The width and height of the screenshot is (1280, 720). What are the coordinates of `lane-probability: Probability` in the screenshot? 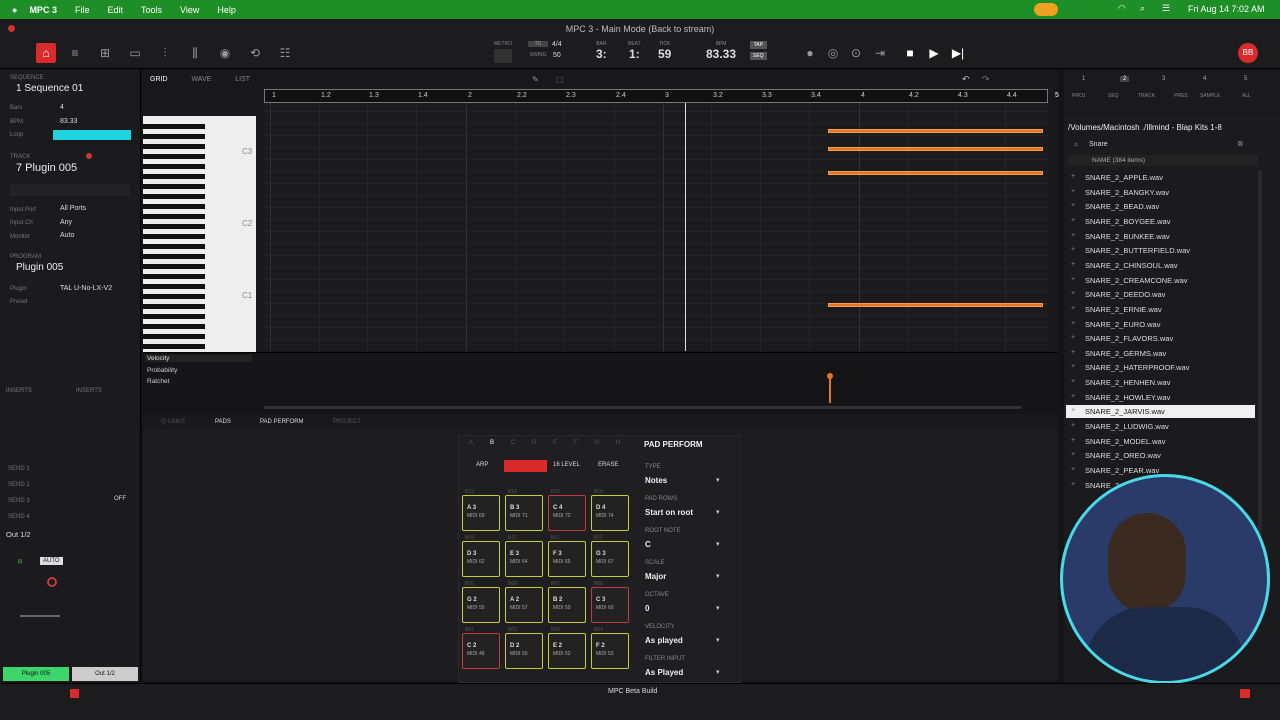 It's located at (161, 370).